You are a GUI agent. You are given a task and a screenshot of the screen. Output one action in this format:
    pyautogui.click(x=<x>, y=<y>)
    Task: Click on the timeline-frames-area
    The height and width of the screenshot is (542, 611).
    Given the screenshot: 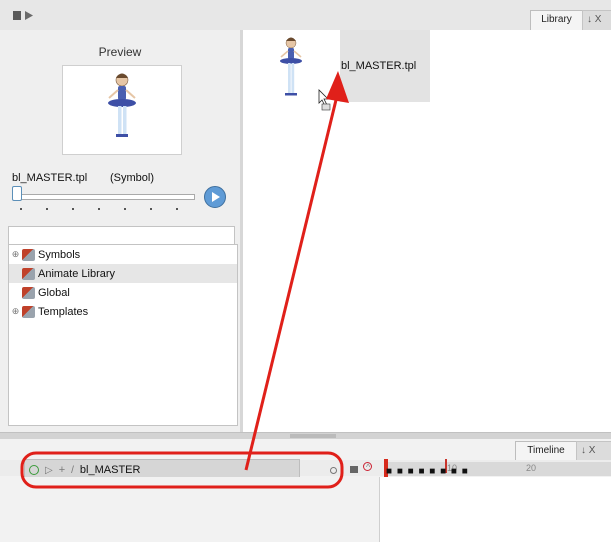 What is the action you would take?
    pyautogui.click(x=495, y=509)
    